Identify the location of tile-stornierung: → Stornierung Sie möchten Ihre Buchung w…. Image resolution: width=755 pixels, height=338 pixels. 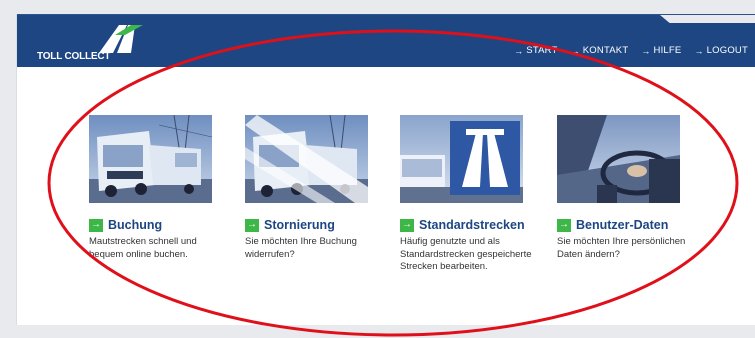
(315, 188).